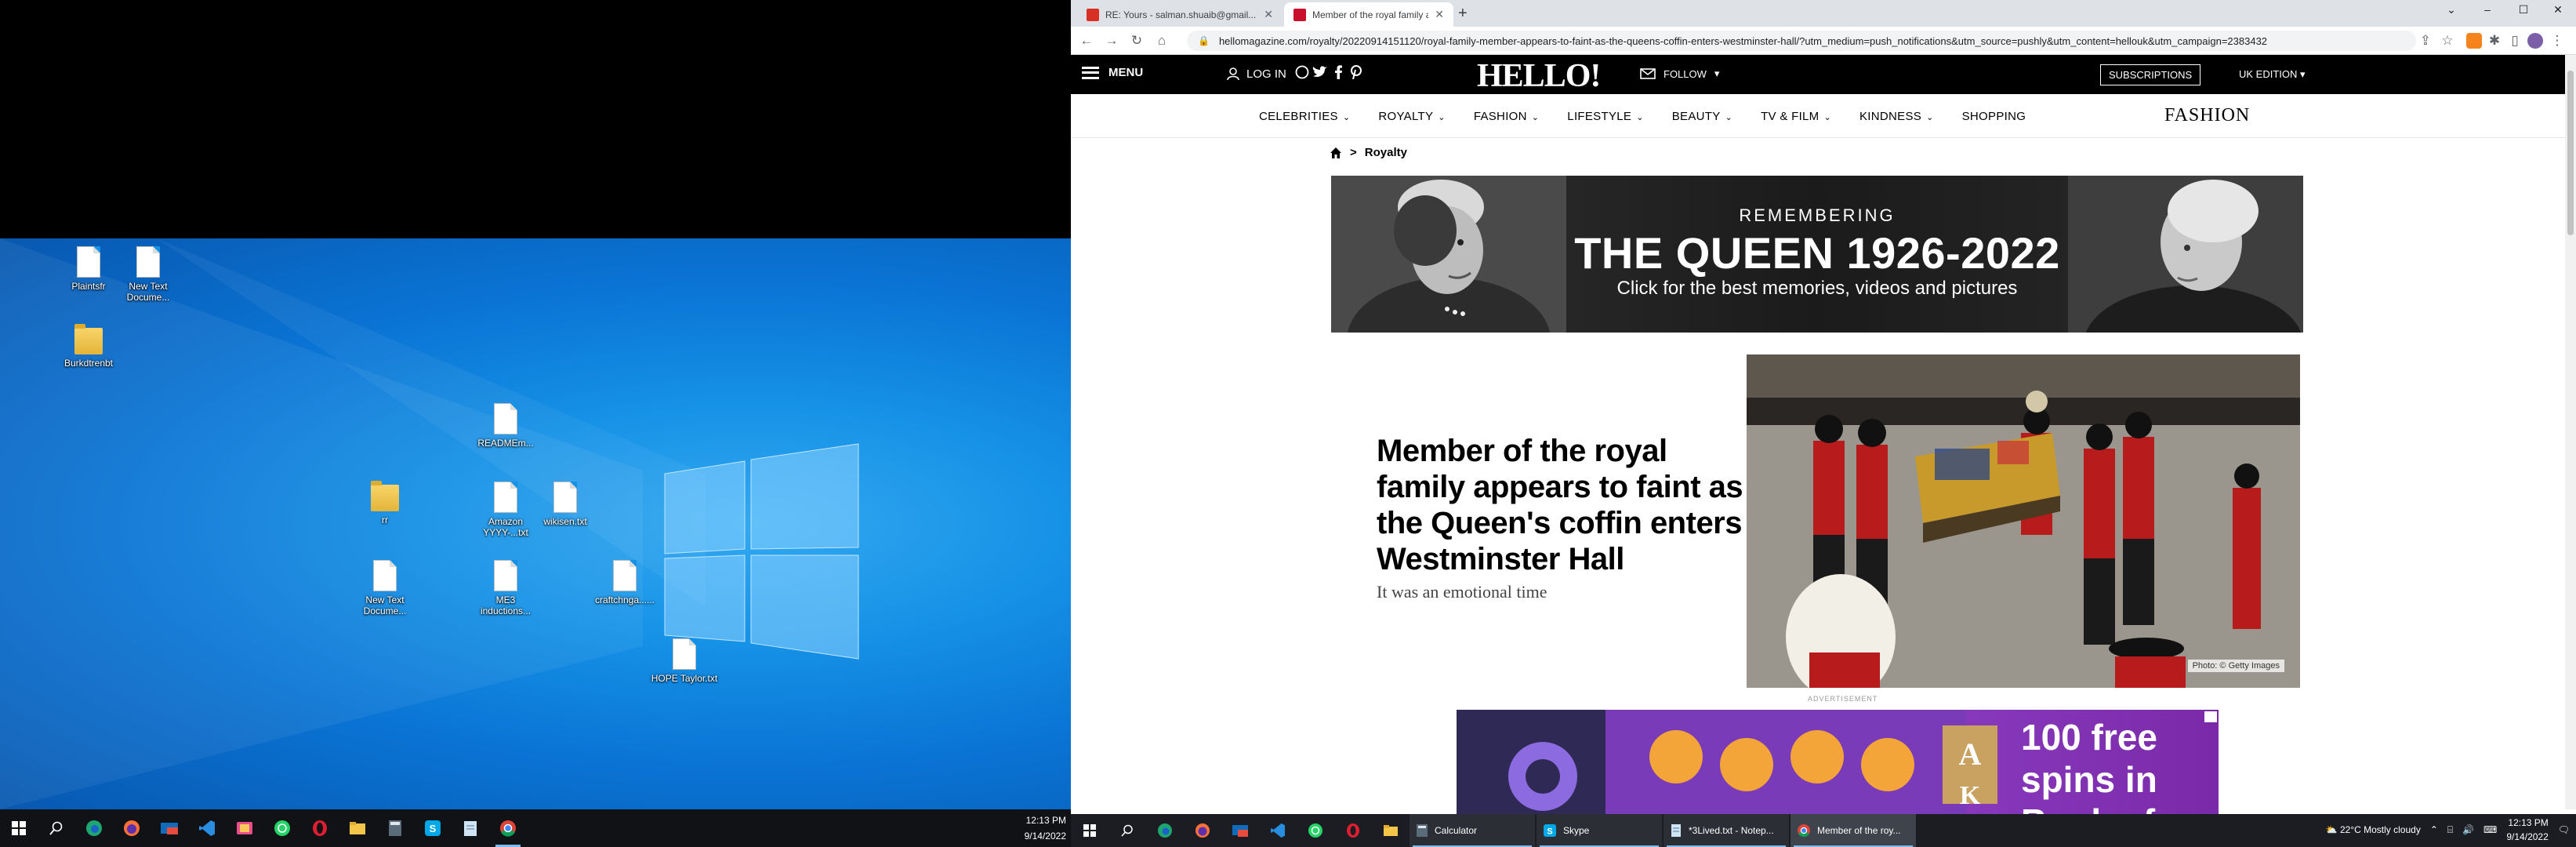  I want to click on whatsapp-icon, so click(1302, 74).